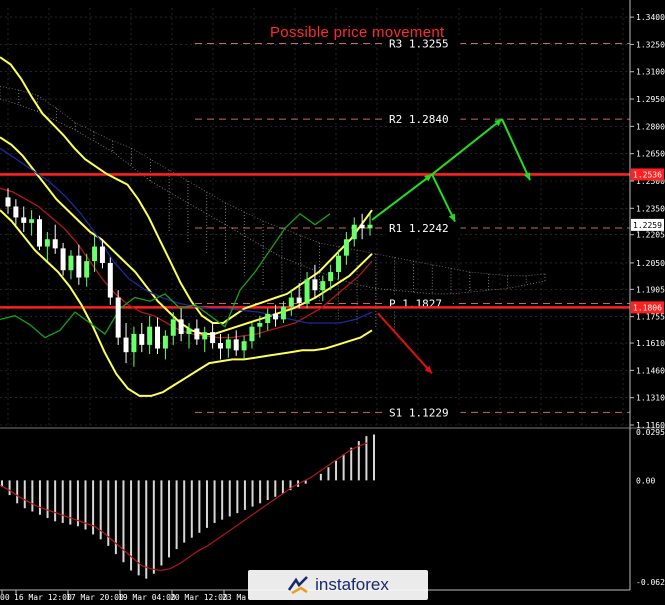  I want to click on price-tick-label: 1.2050, so click(650, 263).